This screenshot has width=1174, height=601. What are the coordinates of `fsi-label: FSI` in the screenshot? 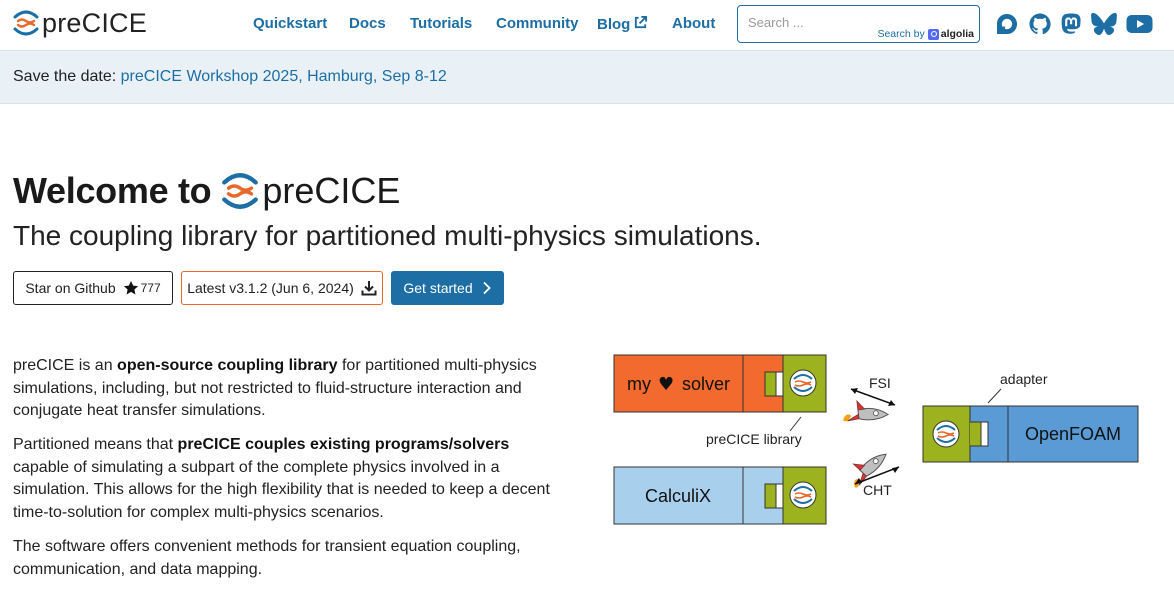 It's located at (880, 383).